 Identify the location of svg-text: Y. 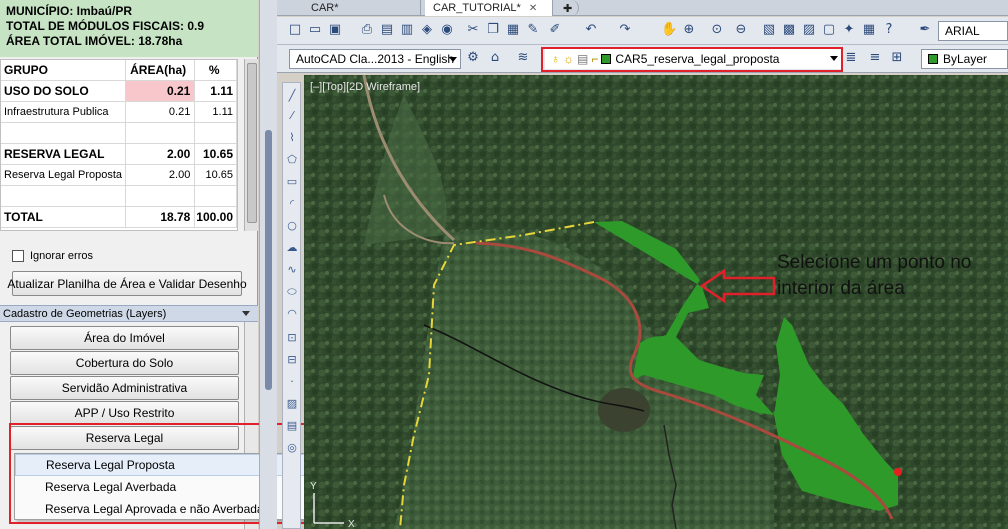
(313, 486).